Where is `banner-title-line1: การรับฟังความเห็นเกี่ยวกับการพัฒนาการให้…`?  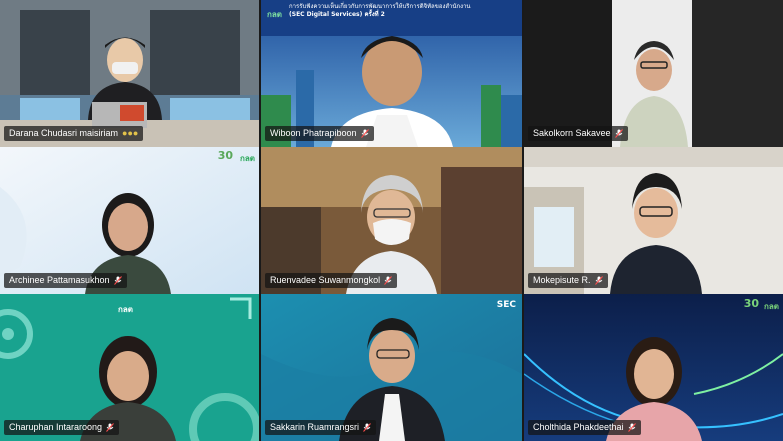 banner-title-line1: การรับฟังความเห็นเกี่ยวกับการพัฒนาการให้… is located at coordinates (380, 6).